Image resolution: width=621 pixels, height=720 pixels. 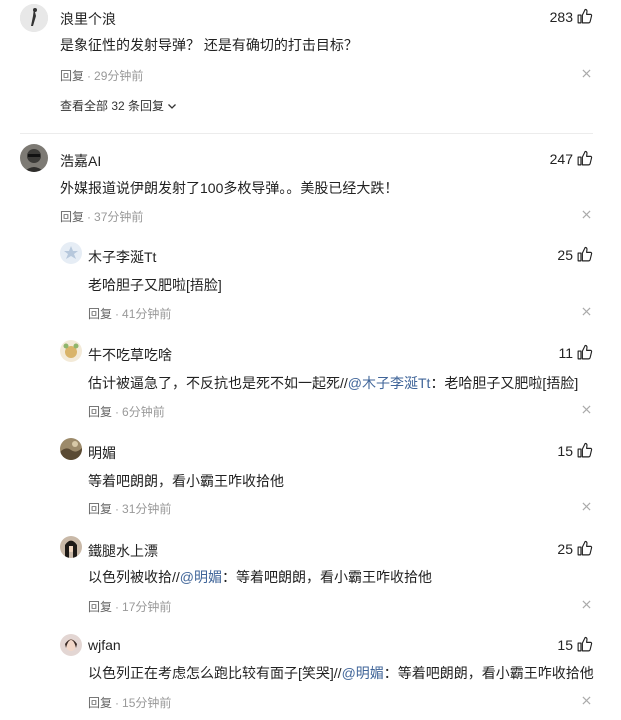 I want to click on reply-text: 以色列正在考虑怎么跑比较有面子[笑哭]//@明媚：等着吧朗朗，看小霸王咋收拾他, so click(x=341, y=673).